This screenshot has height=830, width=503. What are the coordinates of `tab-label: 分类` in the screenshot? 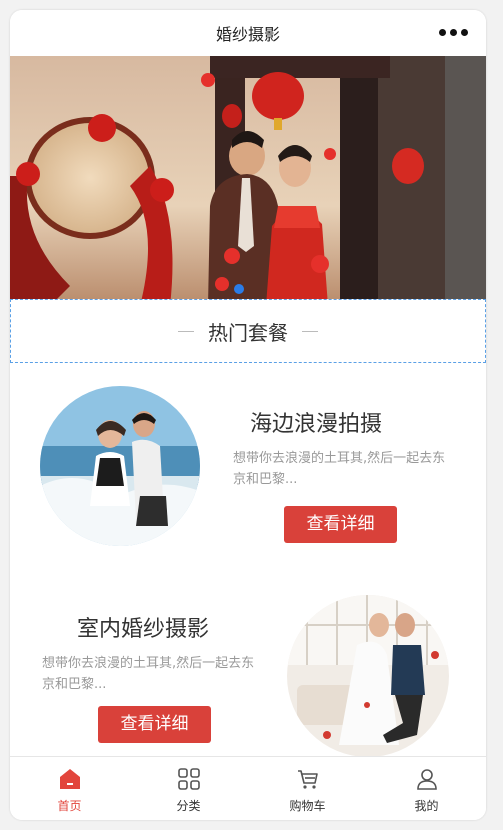 It's located at (188, 806).